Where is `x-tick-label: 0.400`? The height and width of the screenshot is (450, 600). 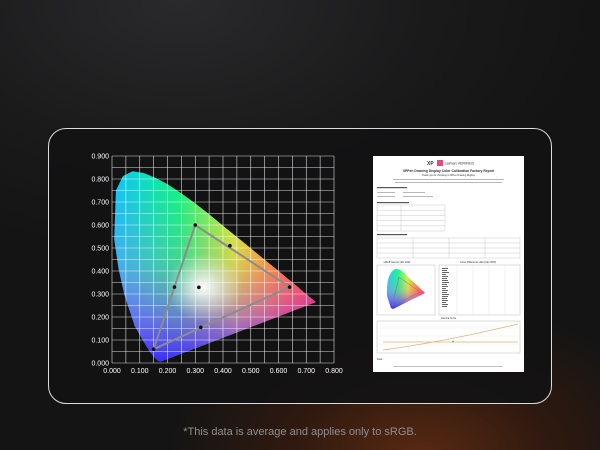 x-tick-label: 0.400 is located at coordinates (223, 371).